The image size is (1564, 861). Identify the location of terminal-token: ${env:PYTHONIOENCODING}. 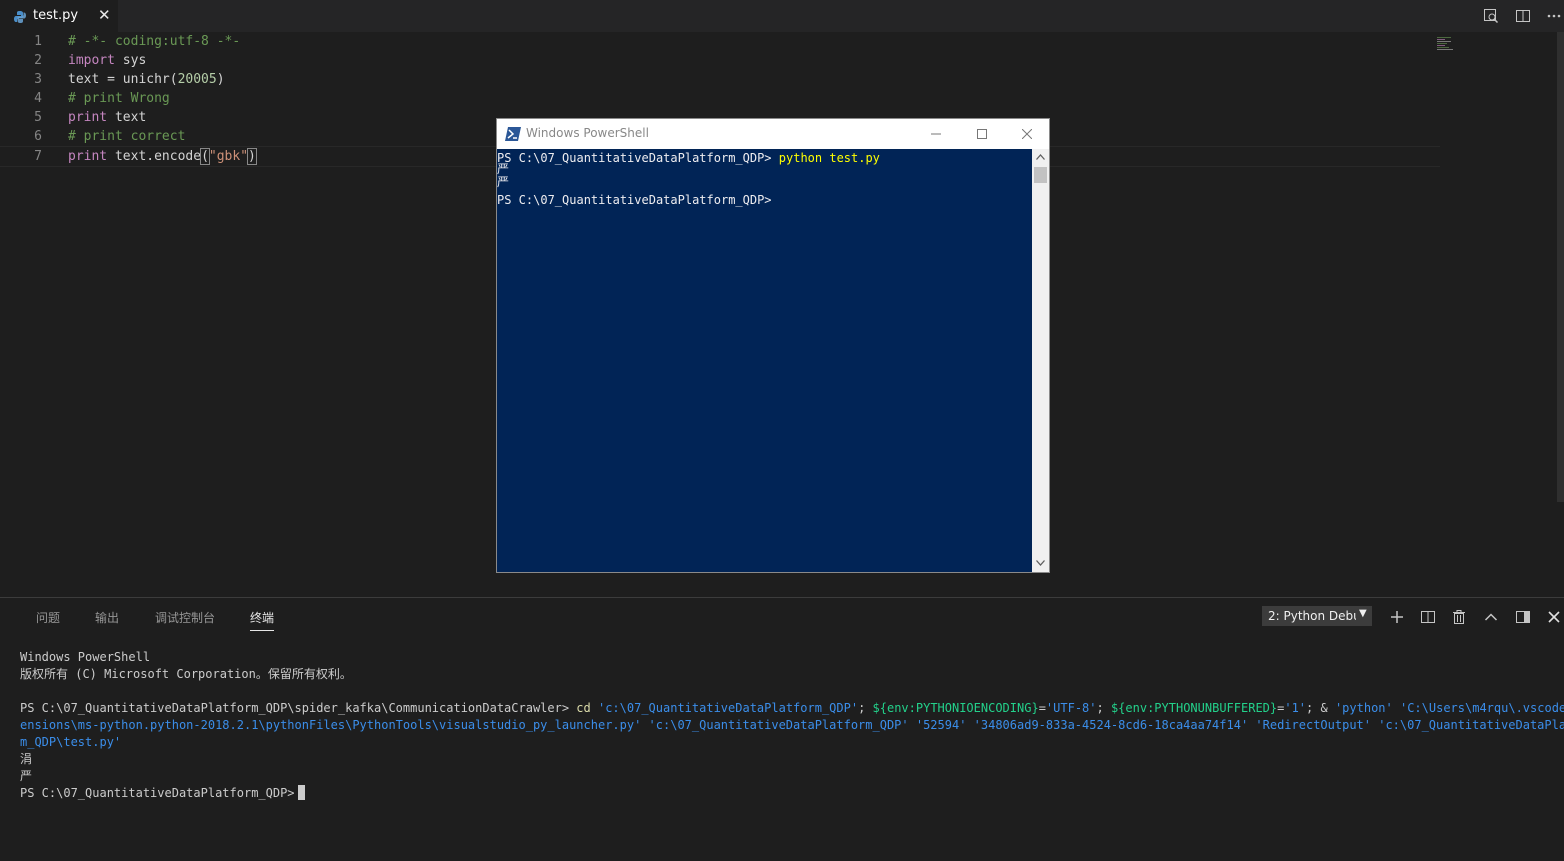
(955, 708).